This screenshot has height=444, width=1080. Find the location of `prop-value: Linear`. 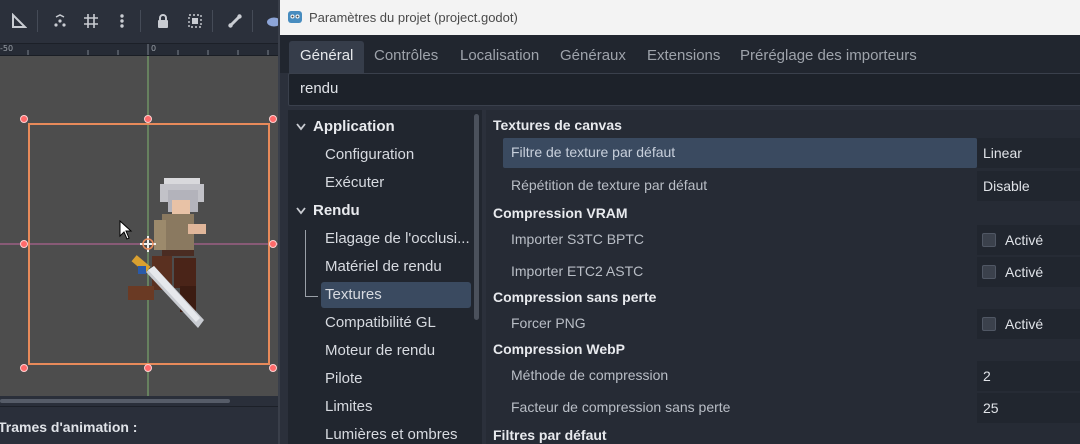

prop-value: Linear is located at coordinates (1002, 153).